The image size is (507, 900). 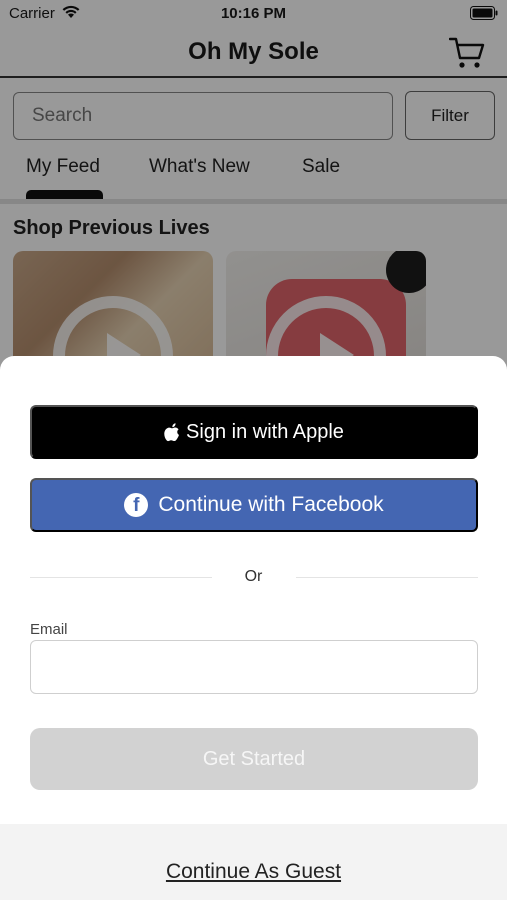 I want to click on sign-in-with-apple-button: Sign in with Apple, so click(x=254, y=432).